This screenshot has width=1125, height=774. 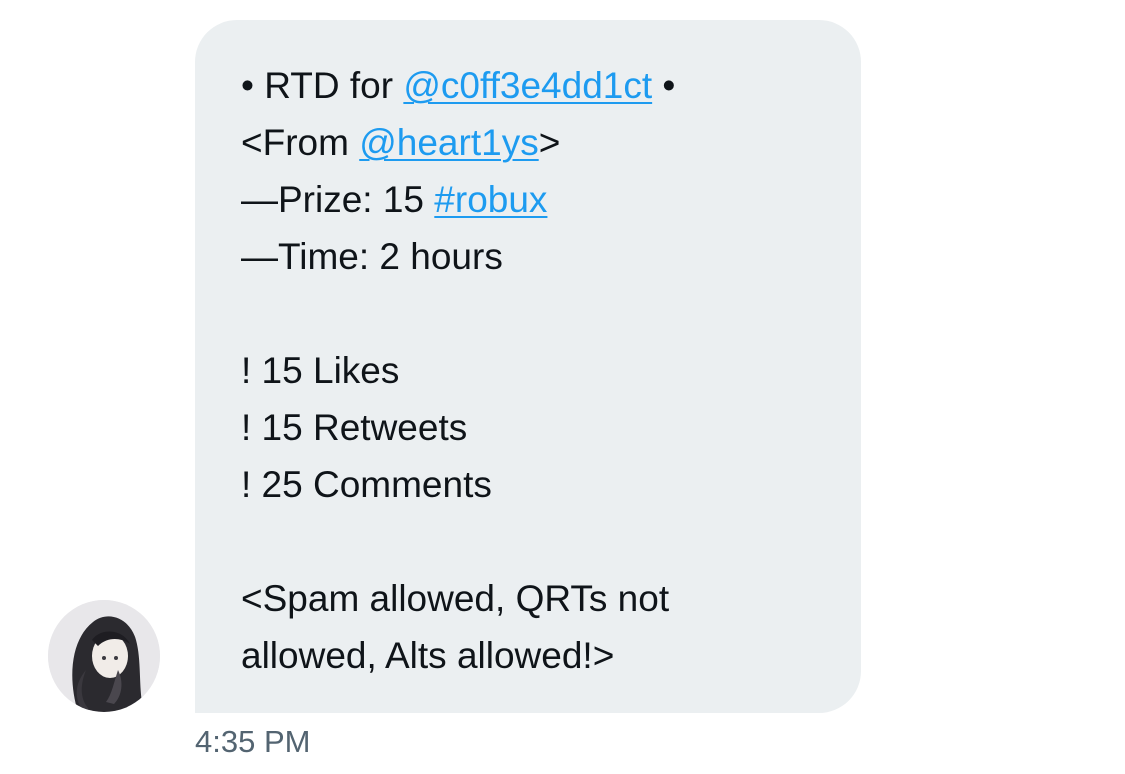 What do you see at coordinates (300, 142) in the screenshot?
I see `message-text: <From` at bounding box center [300, 142].